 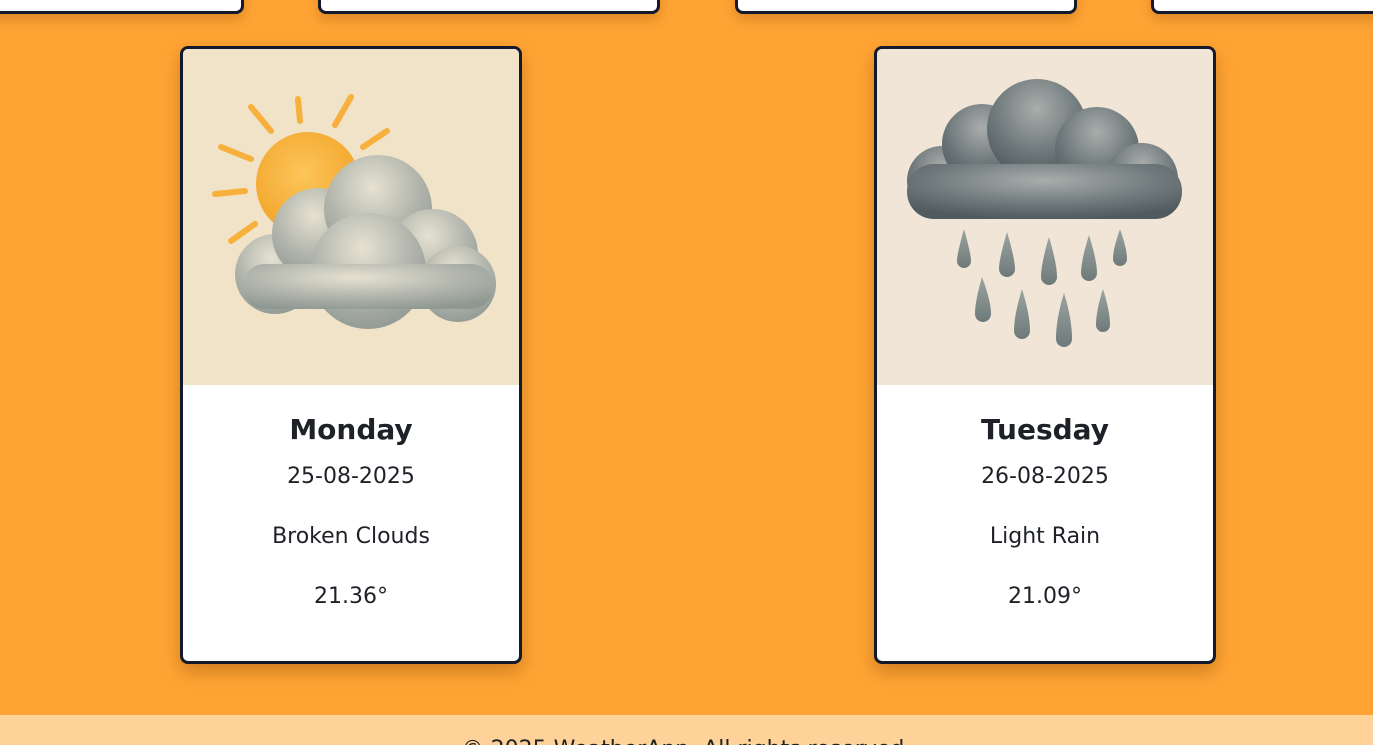 What do you see at coordinates (351, 429) in the screenshot?
I see `day-name: Monday` at bounding box center [351, 429].